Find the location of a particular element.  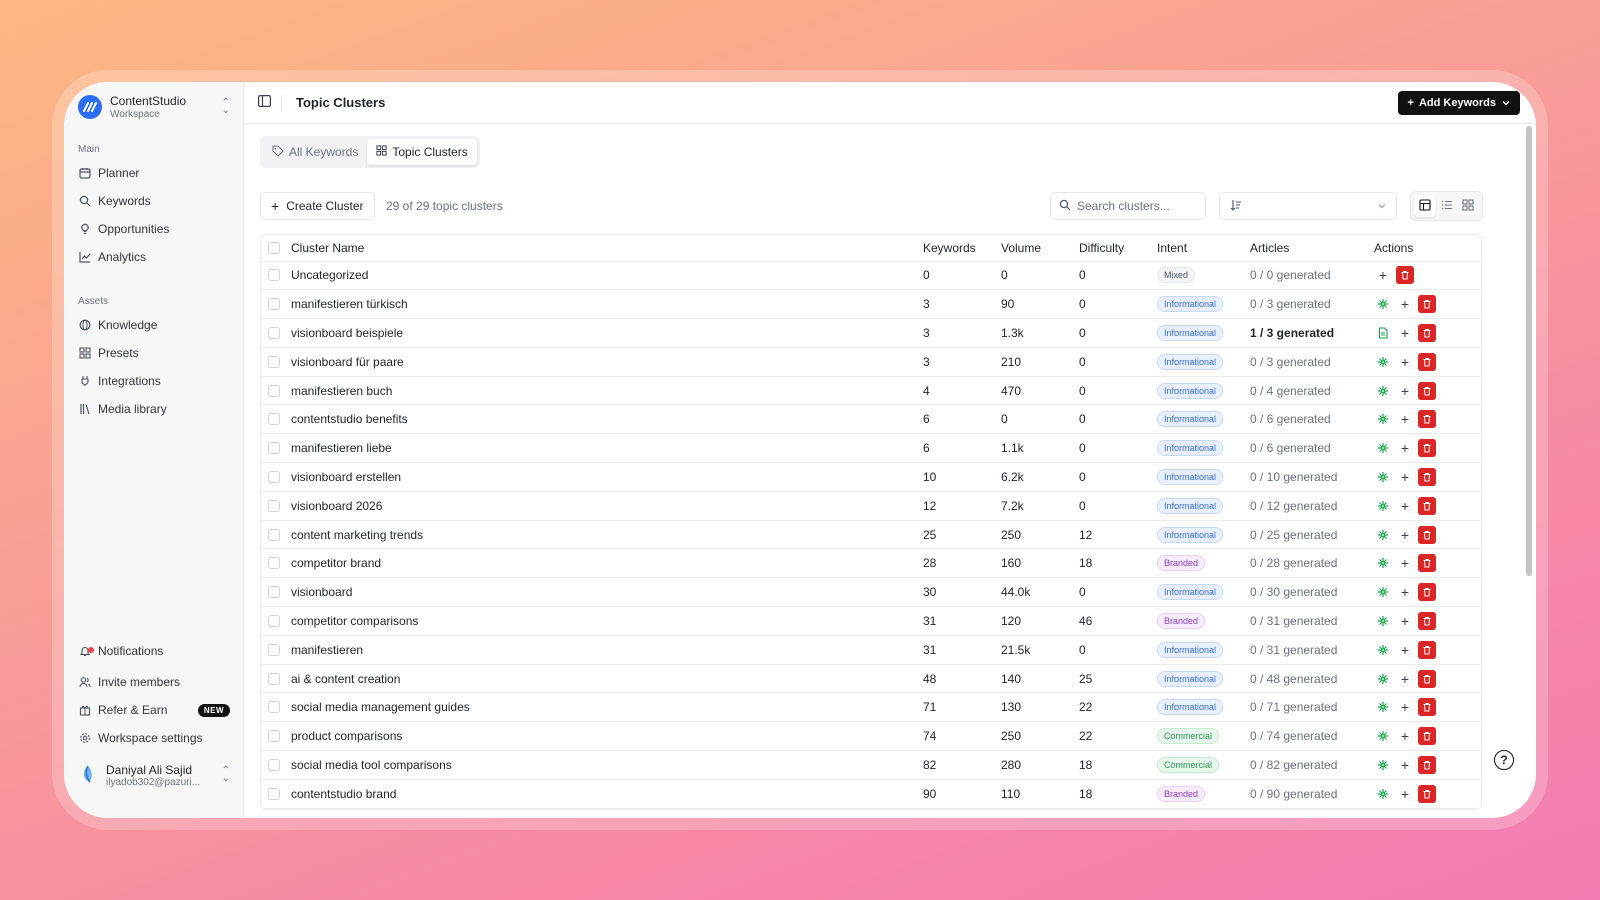

sidebar-item-notifications: Notifications is located at coordinates (154, 651).